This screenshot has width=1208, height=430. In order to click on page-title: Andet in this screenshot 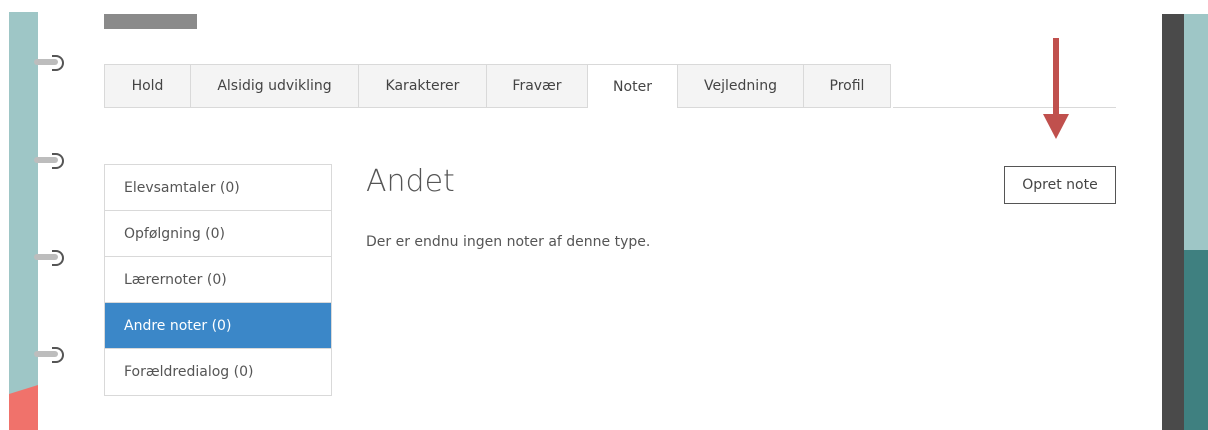, I will do `click(410, 181)`.